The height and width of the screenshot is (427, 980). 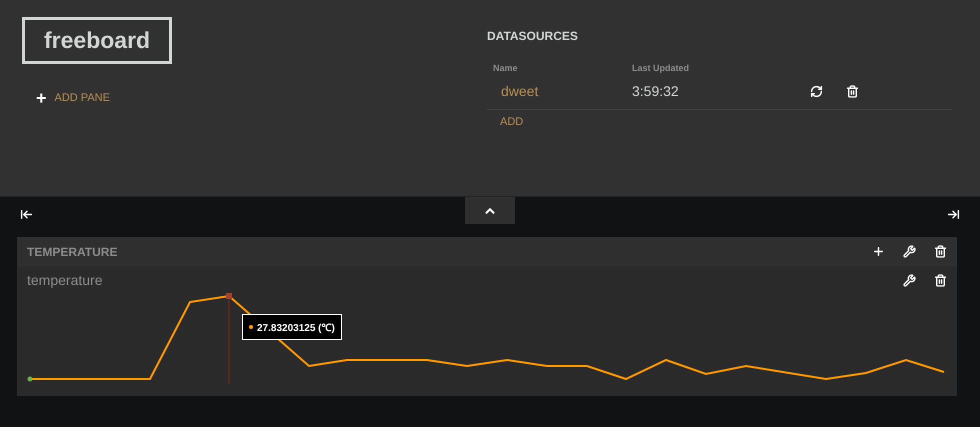 What do you see at coordinates (506, 68) in the screenshot?
I see `column-header: Name` at bounding box center [506, 68].